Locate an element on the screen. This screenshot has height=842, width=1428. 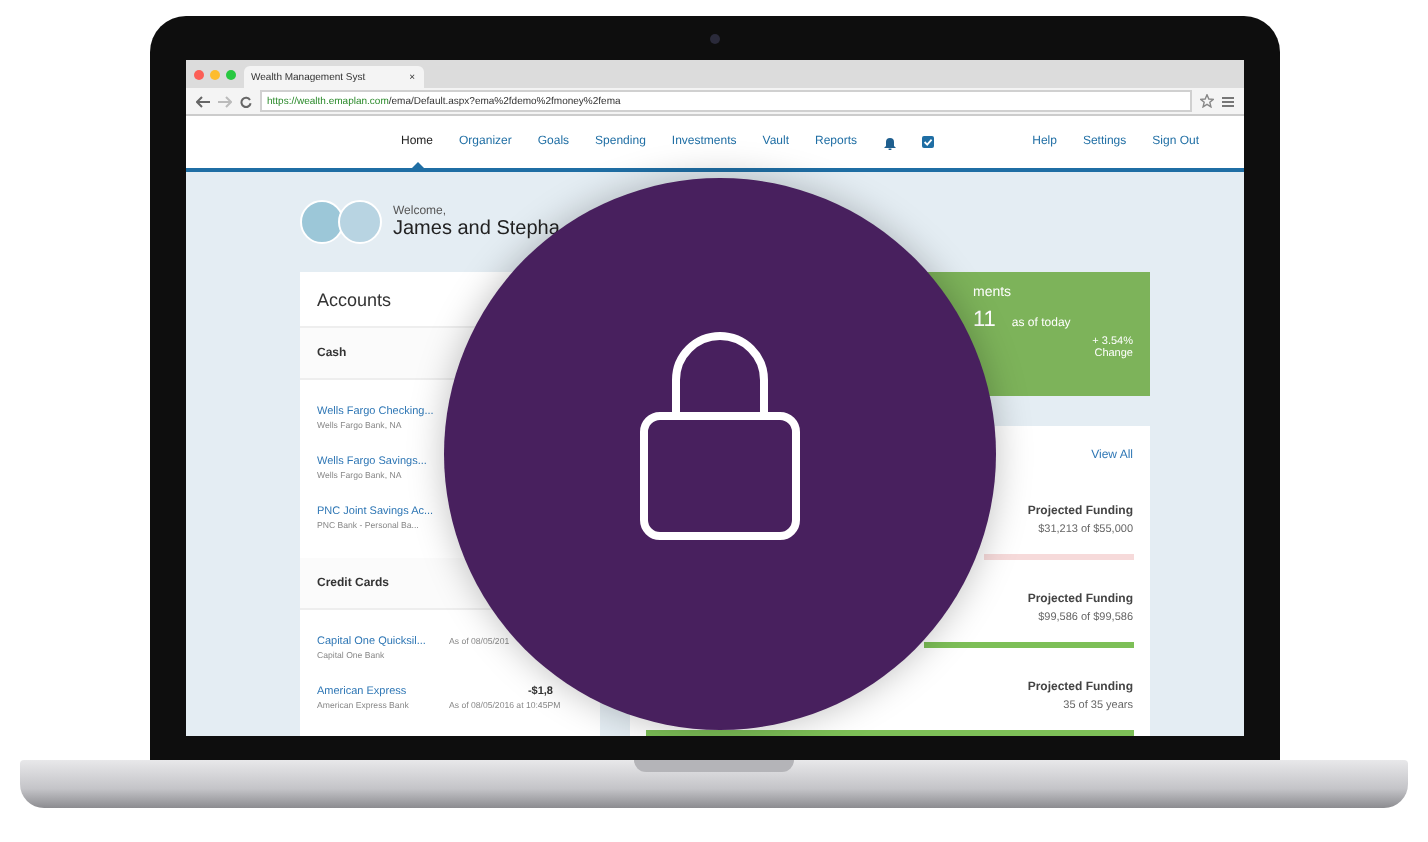
star-icon is located at coordinates (1206, 101).